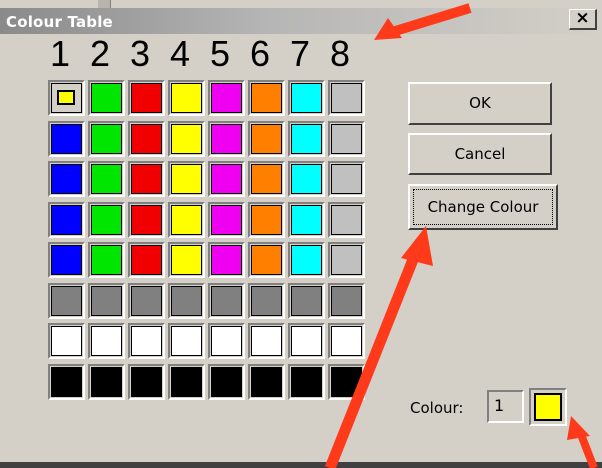  I want to click on colour-index-field: 1, so click(505, 406).